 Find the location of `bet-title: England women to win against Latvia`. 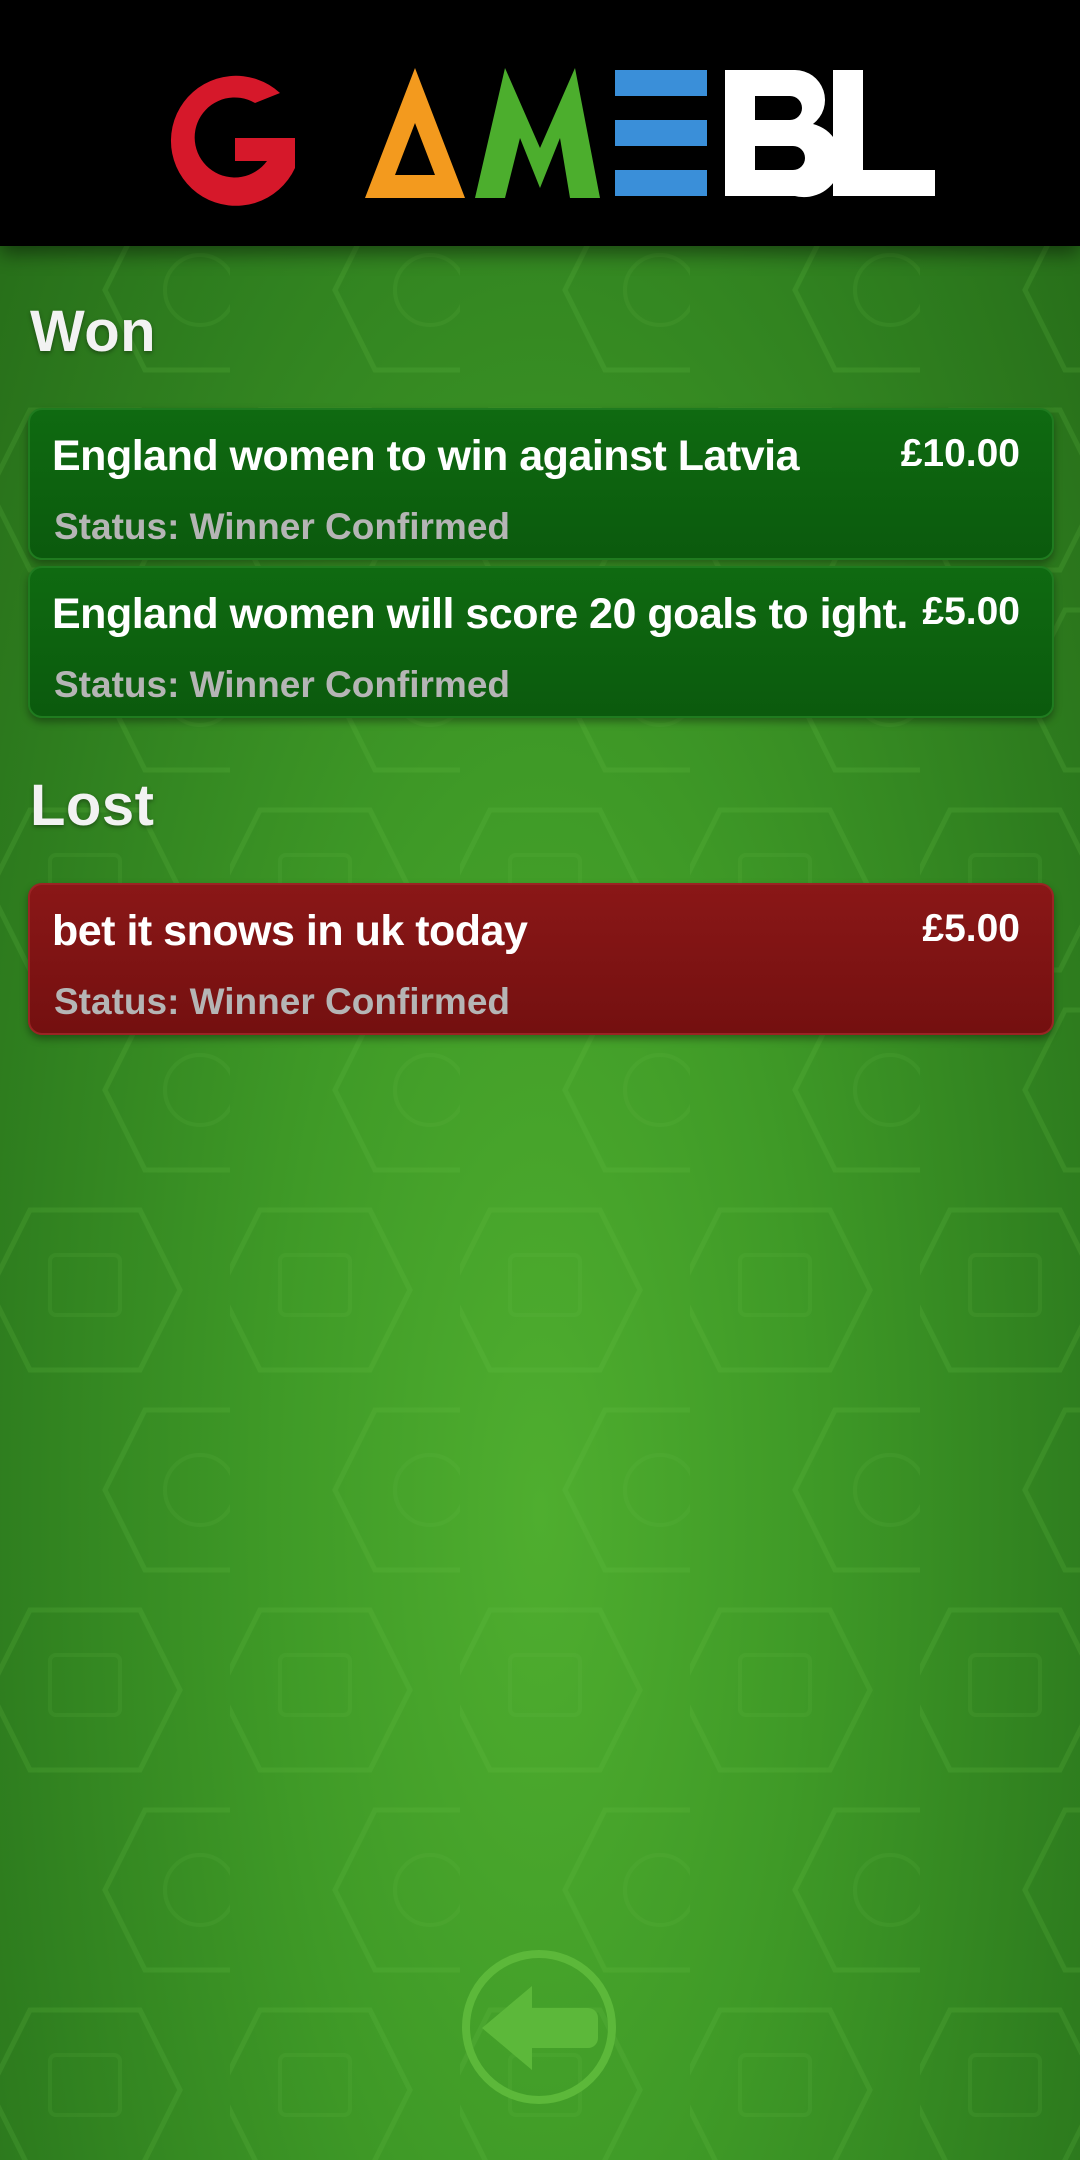

bet-title: England women to win against Latvia is located at coordinates (426, 456).